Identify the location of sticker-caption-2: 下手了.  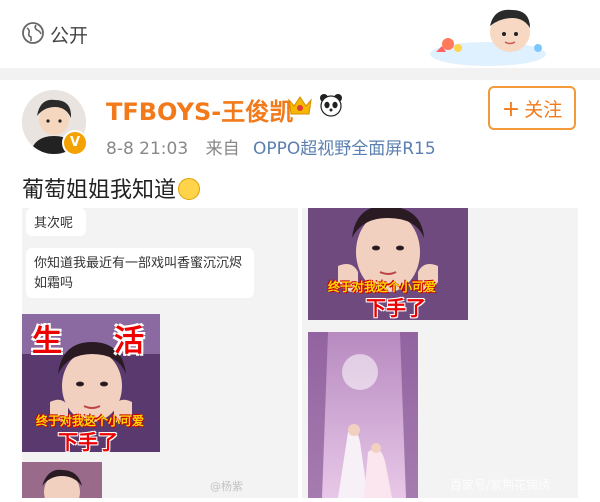
(88, 441).